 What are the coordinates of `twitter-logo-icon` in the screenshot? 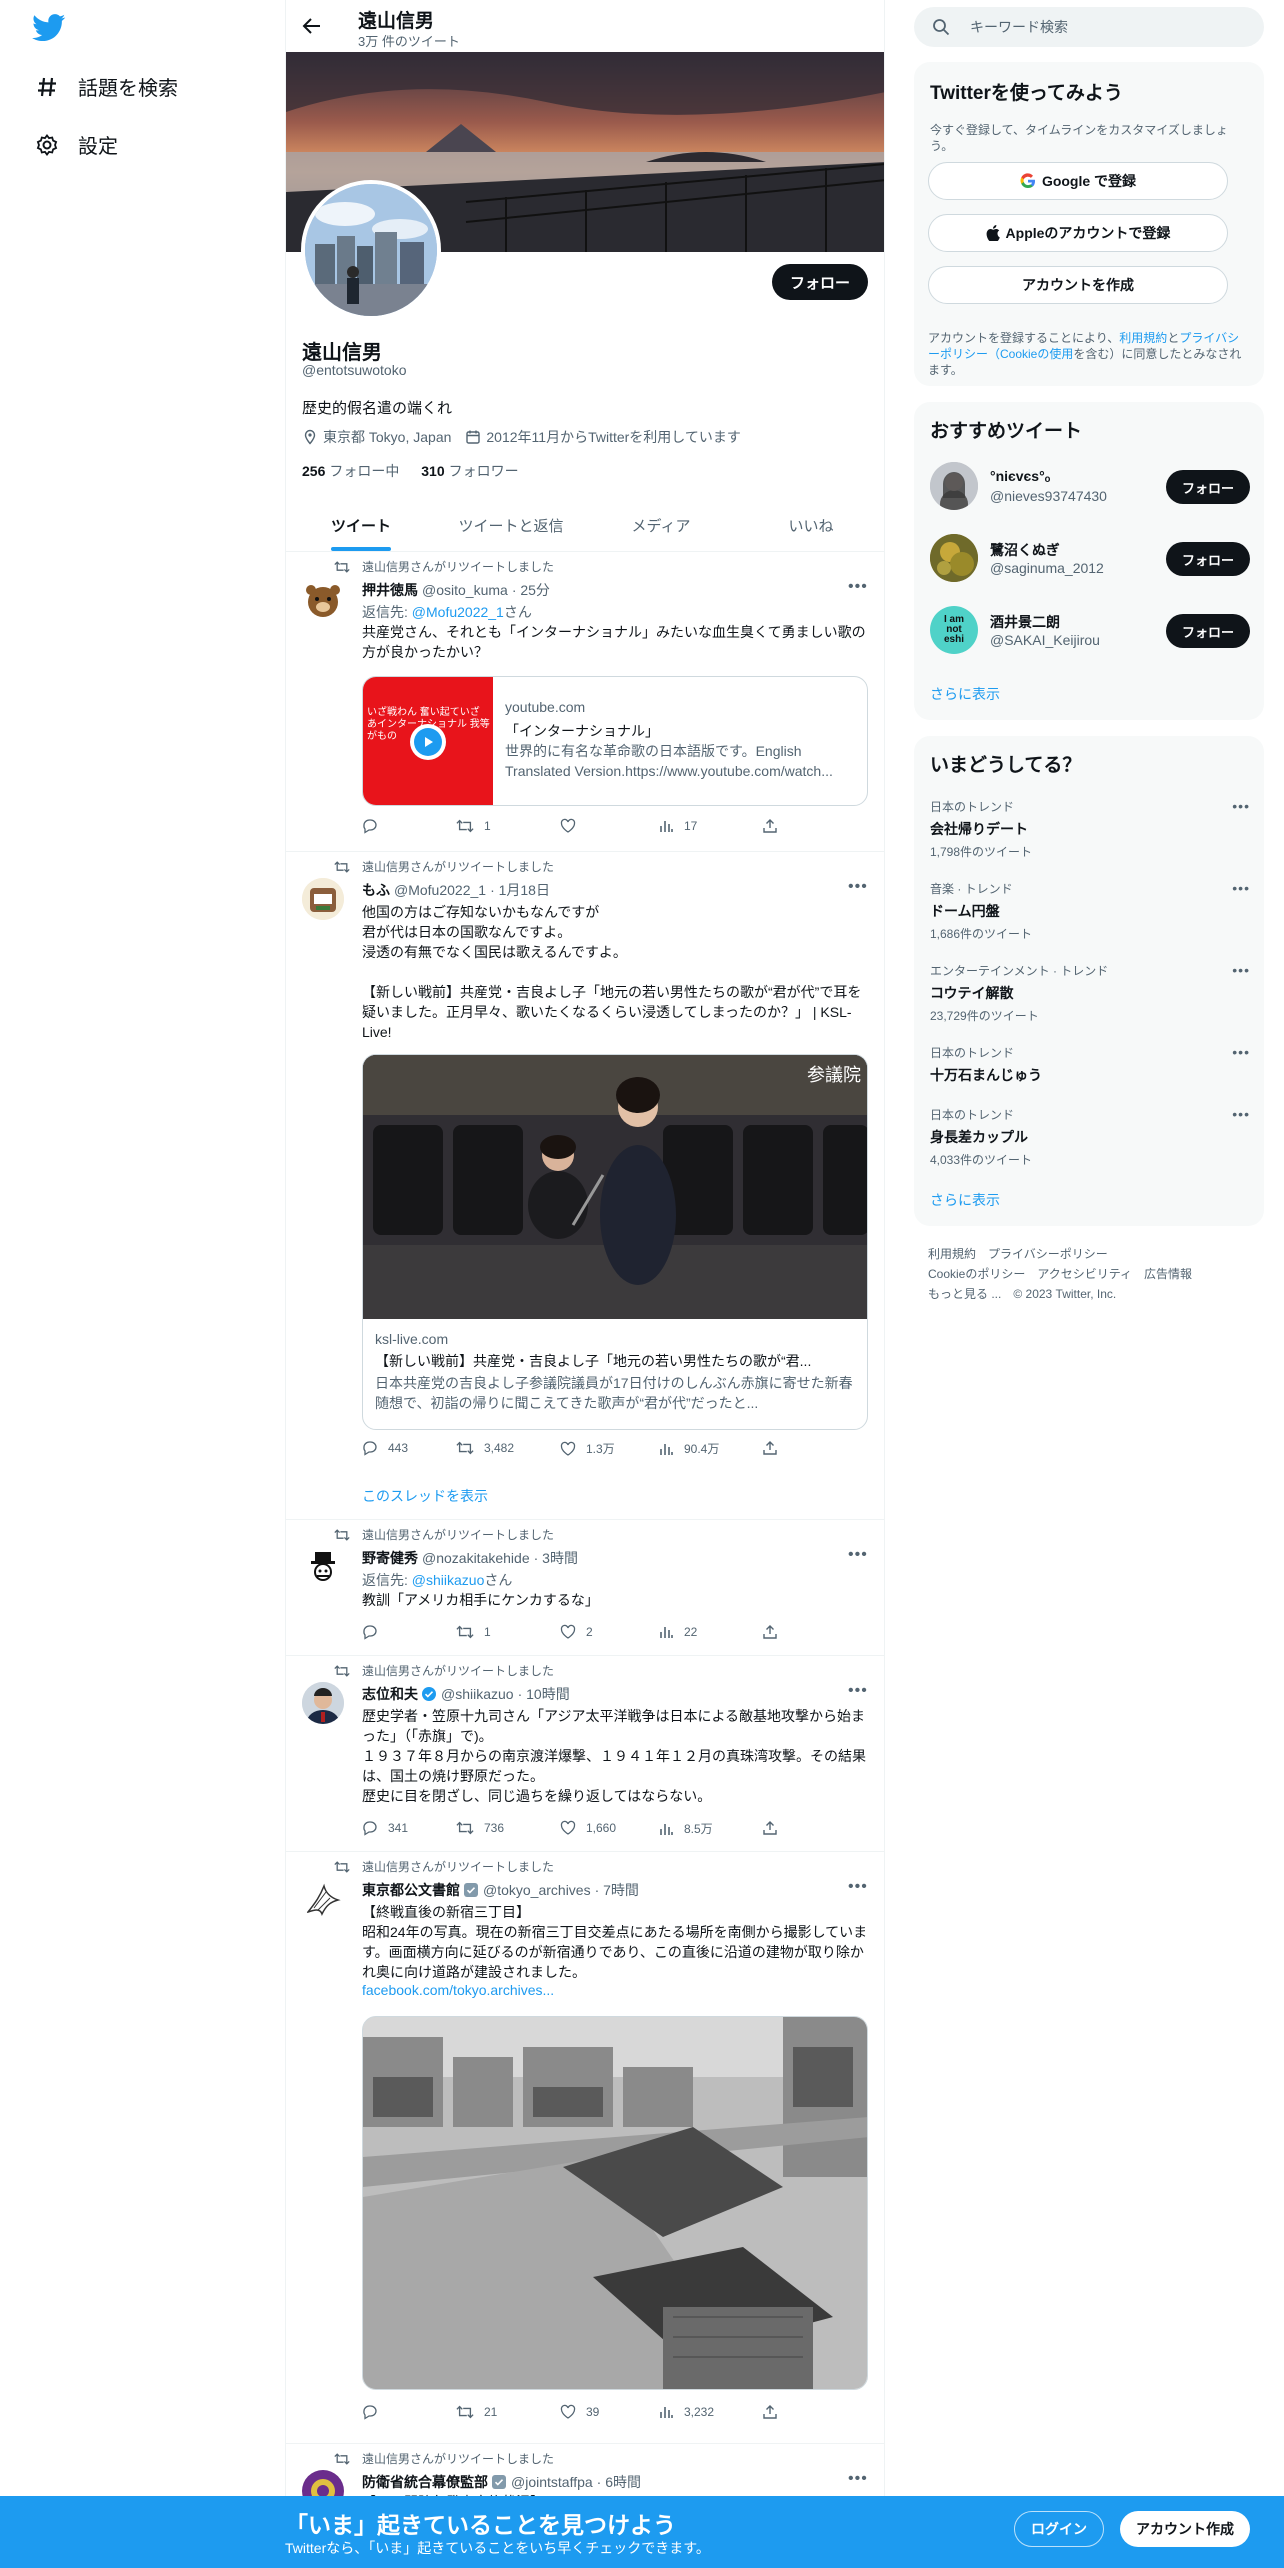 It's located at (49, 28).